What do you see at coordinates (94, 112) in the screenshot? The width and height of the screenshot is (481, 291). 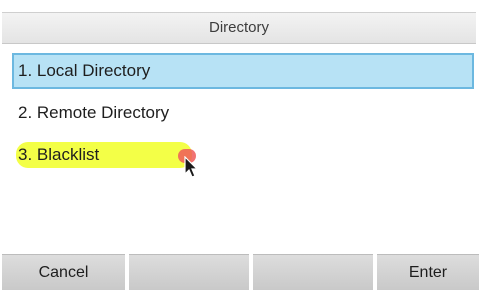 I see `menu-item-label: 2. Remote Directory` at bounding box center [94, 112].